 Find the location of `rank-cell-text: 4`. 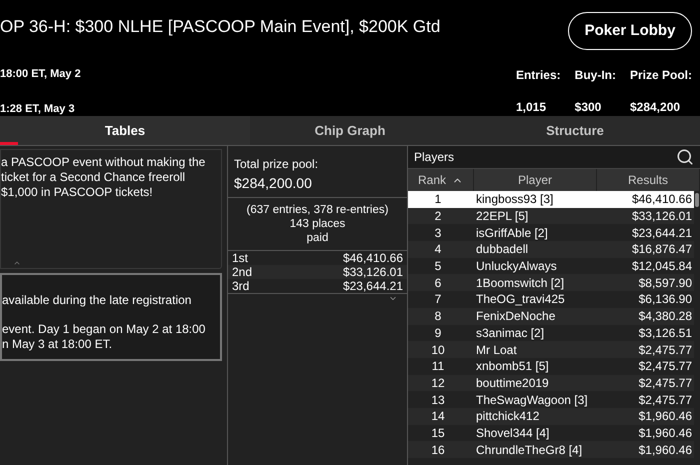

rank-cell-text: 4 is located at coordinates (438, 249).